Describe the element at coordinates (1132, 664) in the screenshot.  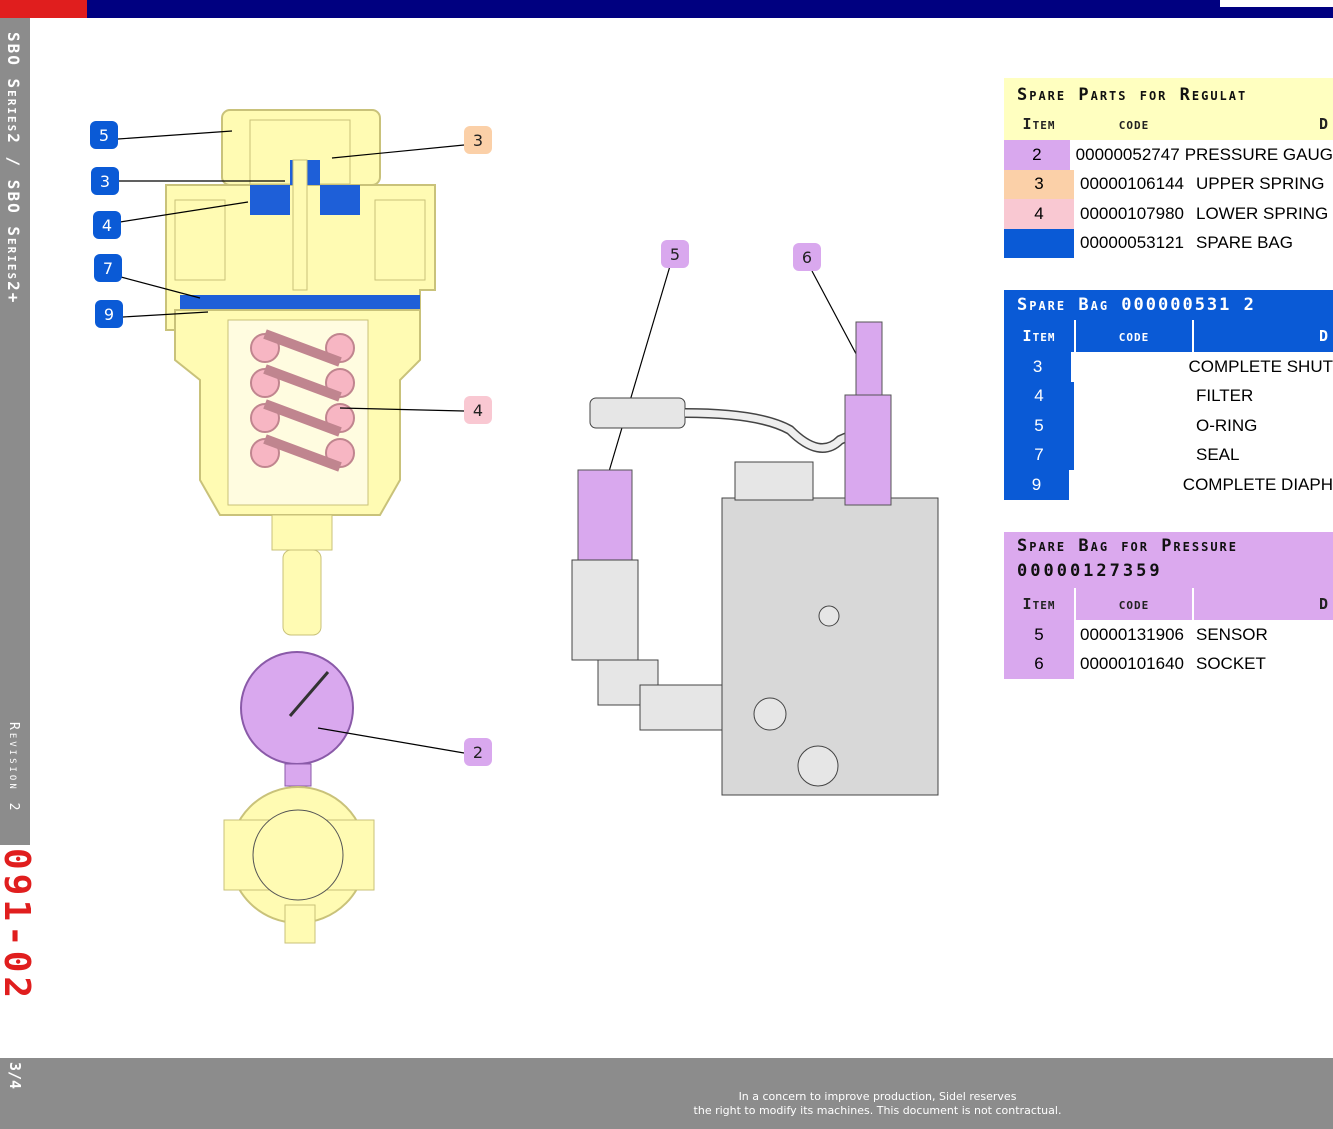
I see `cell-code: 00000101640` at that location.